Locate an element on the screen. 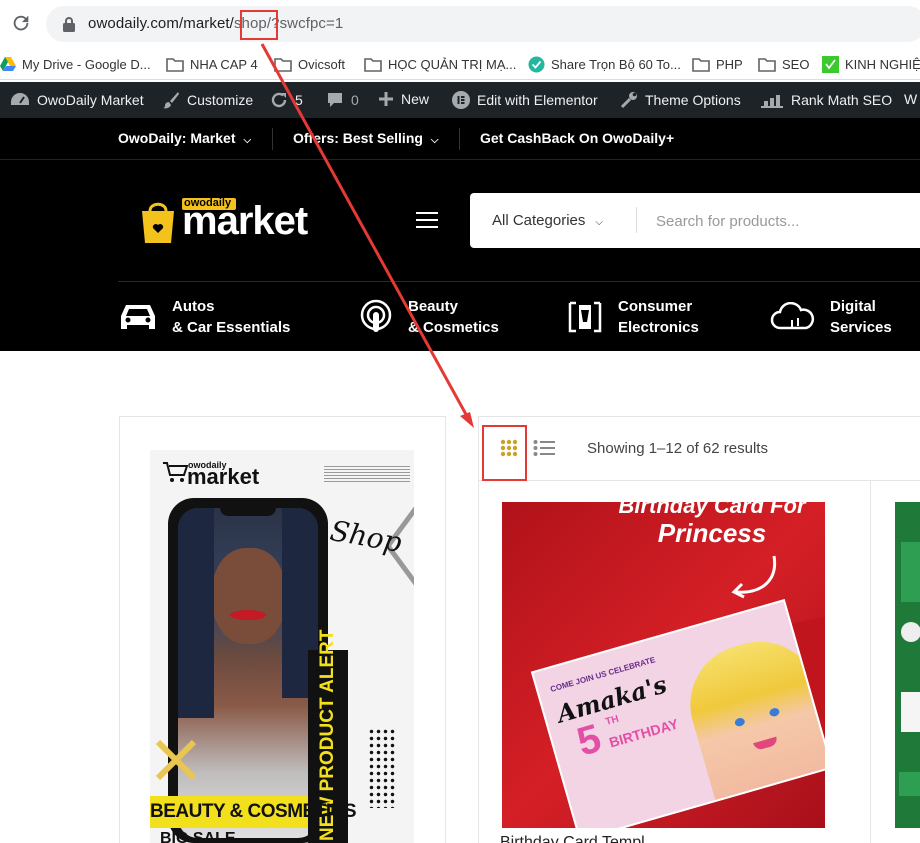  admin-comments-link: 0 is located at coordinates (342, 100).